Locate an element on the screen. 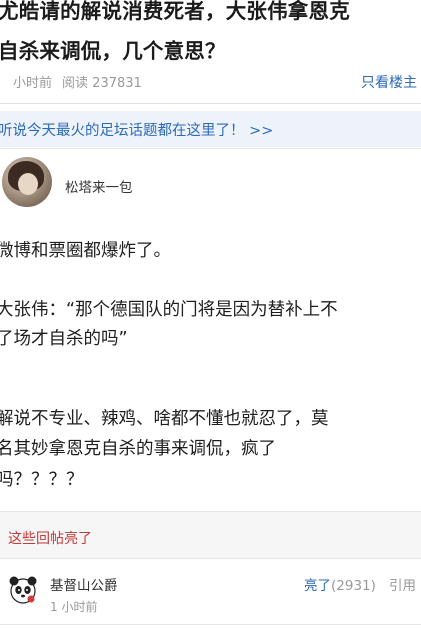 This screenshot has height=628, width=421. read-count: 237831 is located at coordinates (117, 83).